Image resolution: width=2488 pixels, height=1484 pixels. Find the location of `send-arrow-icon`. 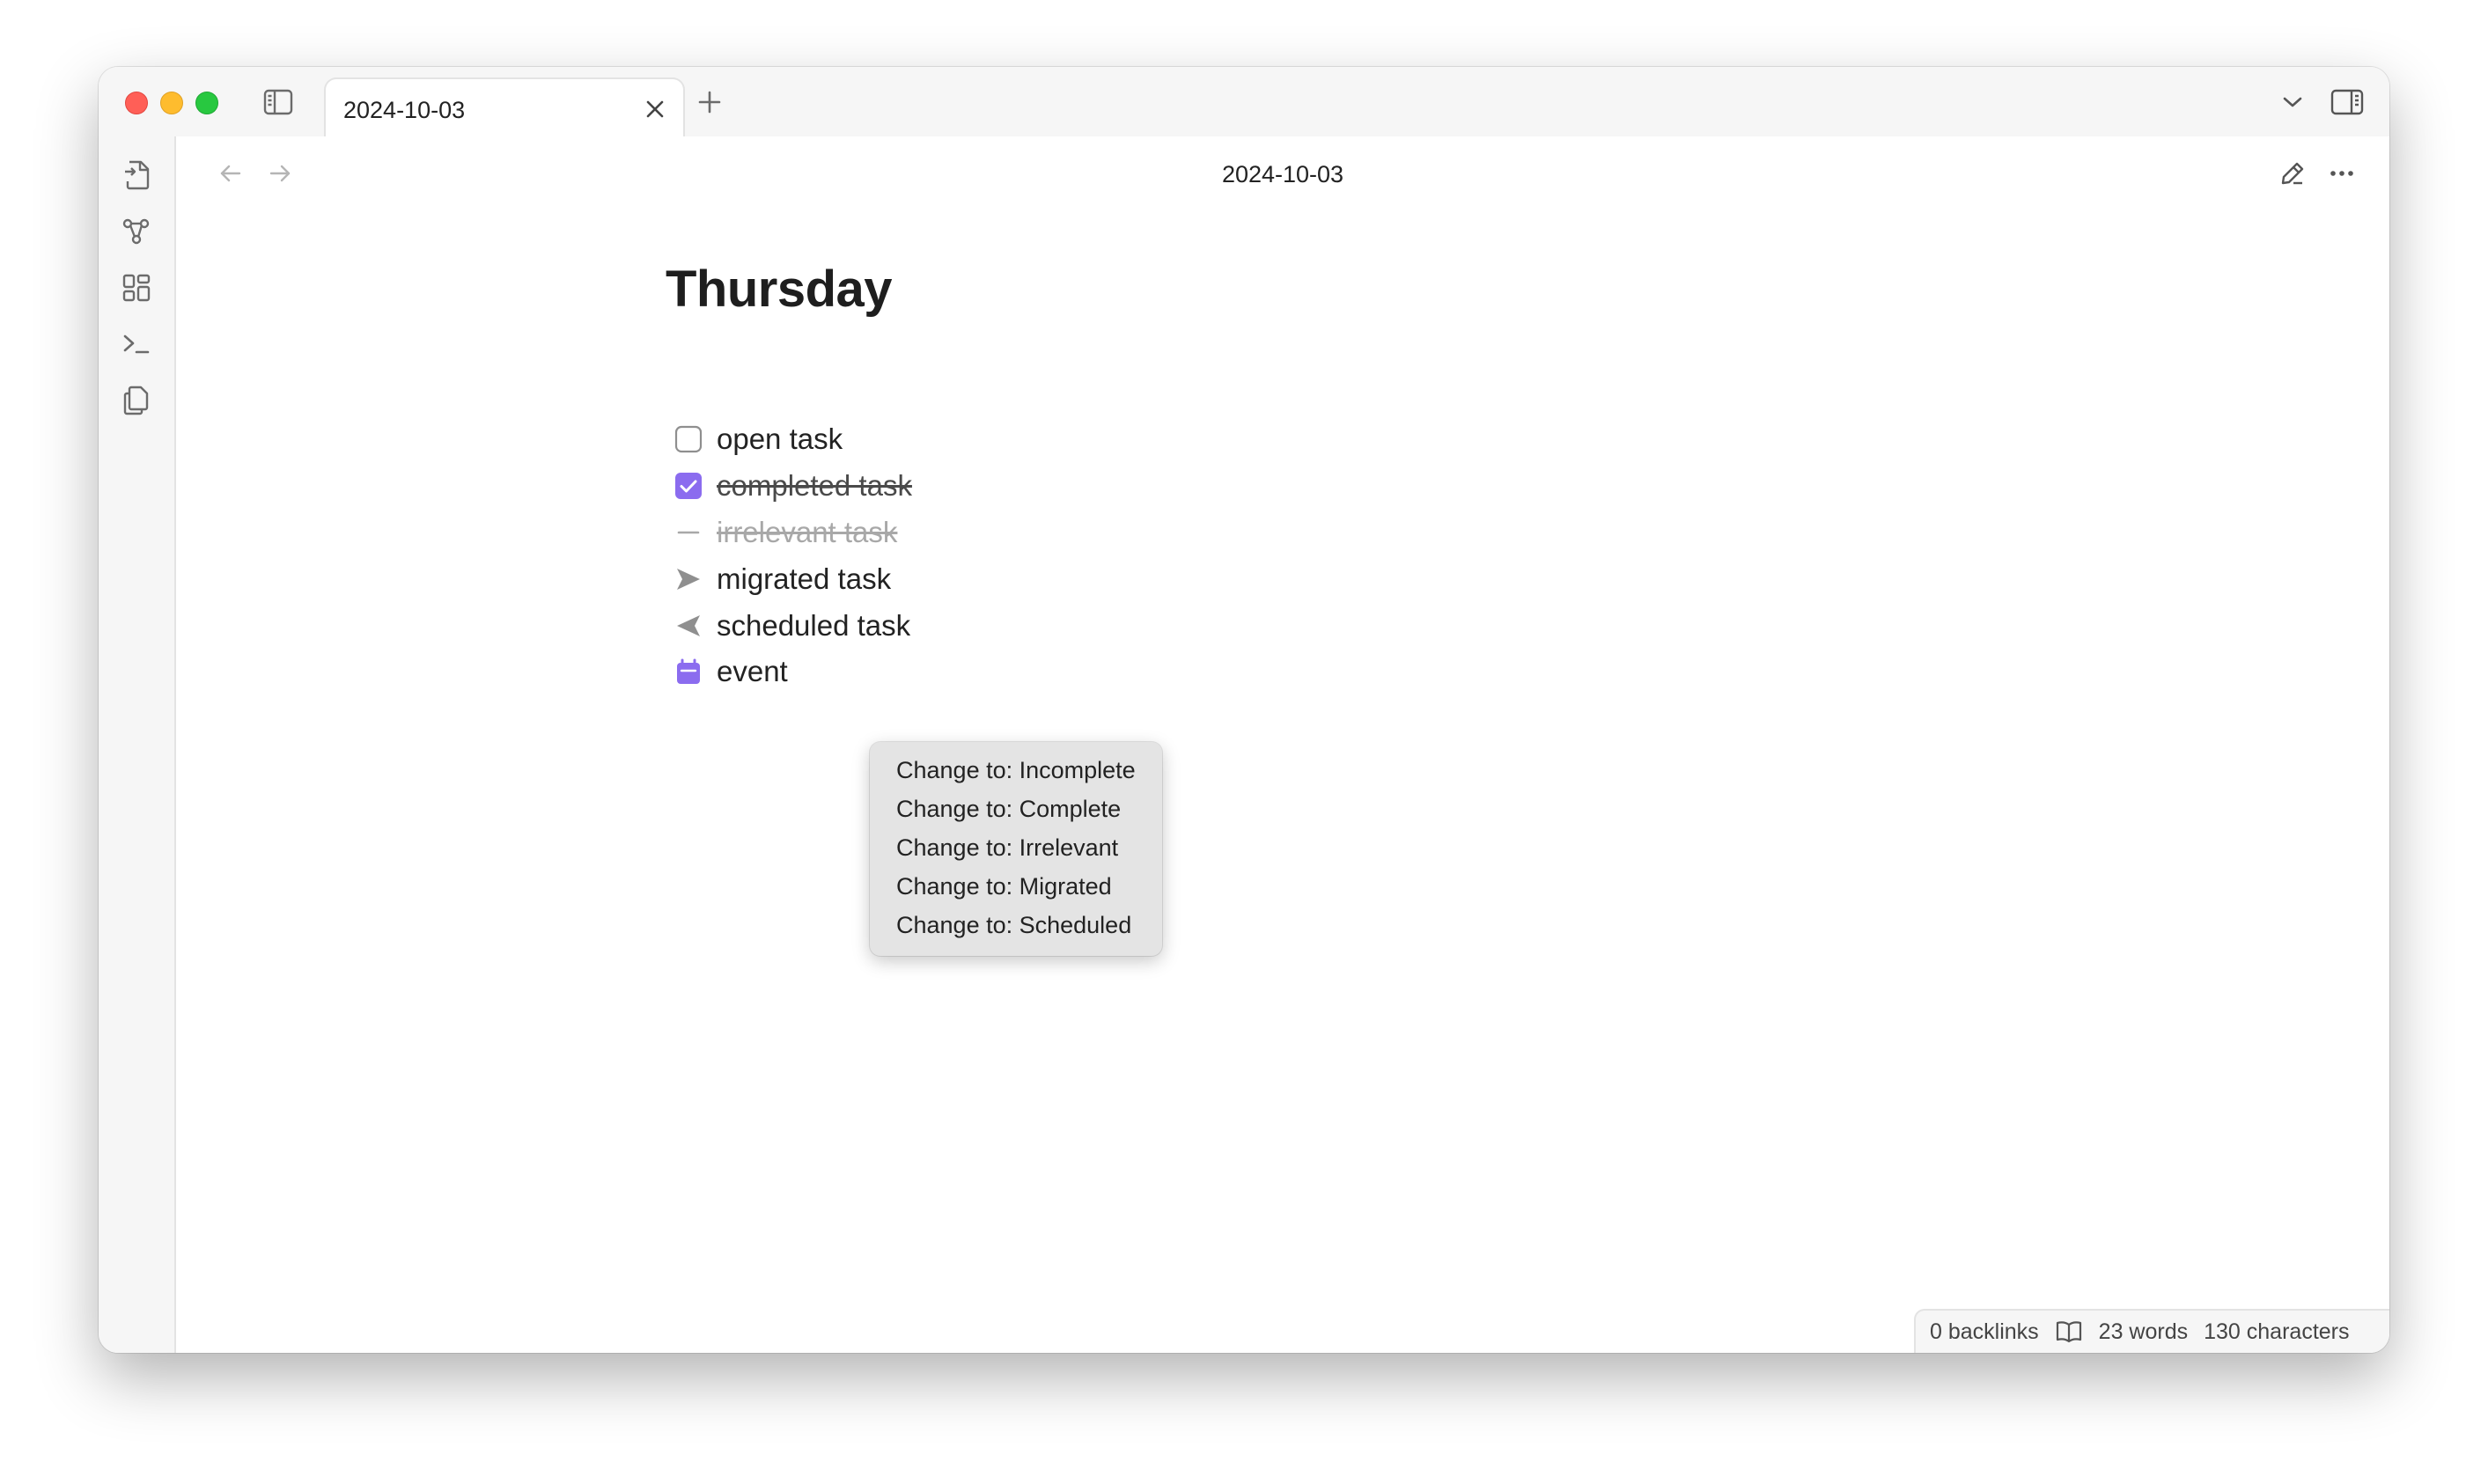

send-arrow-icon is located at coordinates (688, 579).